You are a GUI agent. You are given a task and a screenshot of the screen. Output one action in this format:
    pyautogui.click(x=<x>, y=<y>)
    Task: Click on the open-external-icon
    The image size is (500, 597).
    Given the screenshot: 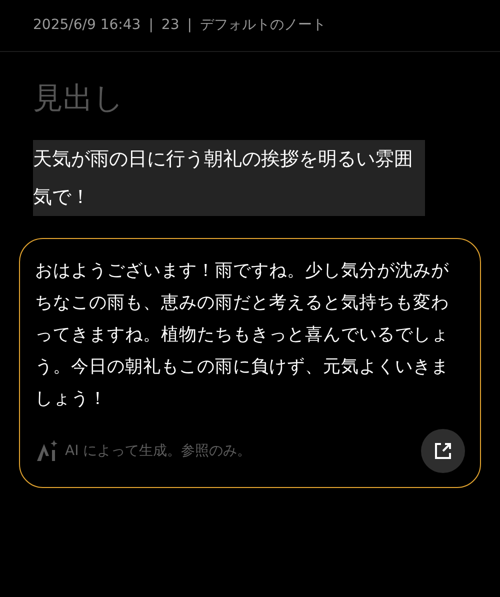 What is the action you would take?
    pyautogui.click(x=443, y=451)
    